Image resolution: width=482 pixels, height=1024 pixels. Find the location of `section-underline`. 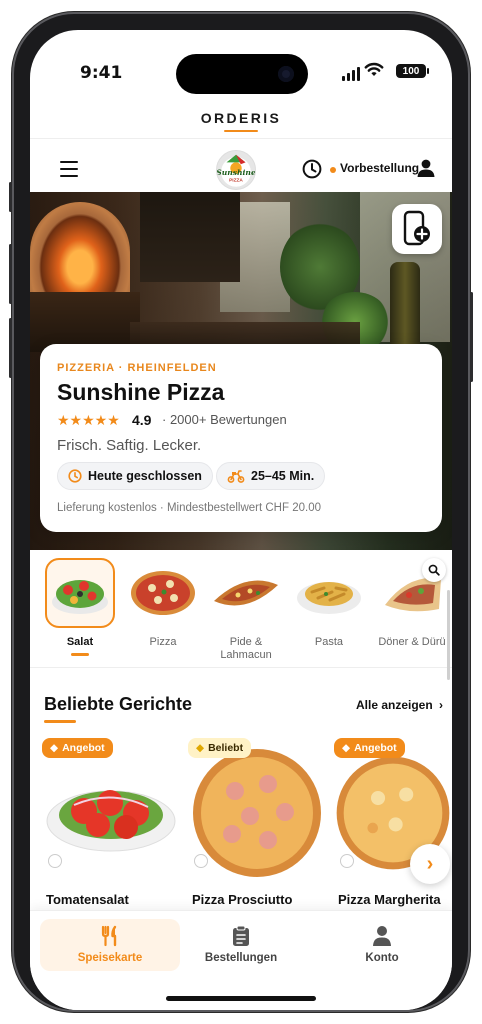

section-underline is located at coordinates (60, 721).